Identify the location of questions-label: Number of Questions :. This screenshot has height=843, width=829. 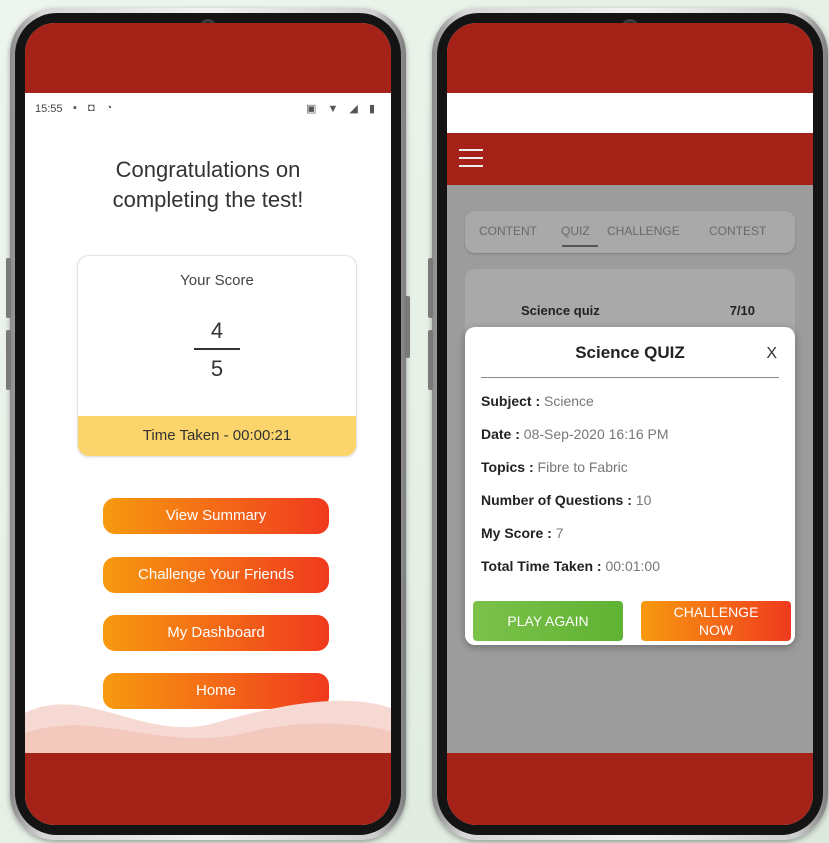
(556, 500).